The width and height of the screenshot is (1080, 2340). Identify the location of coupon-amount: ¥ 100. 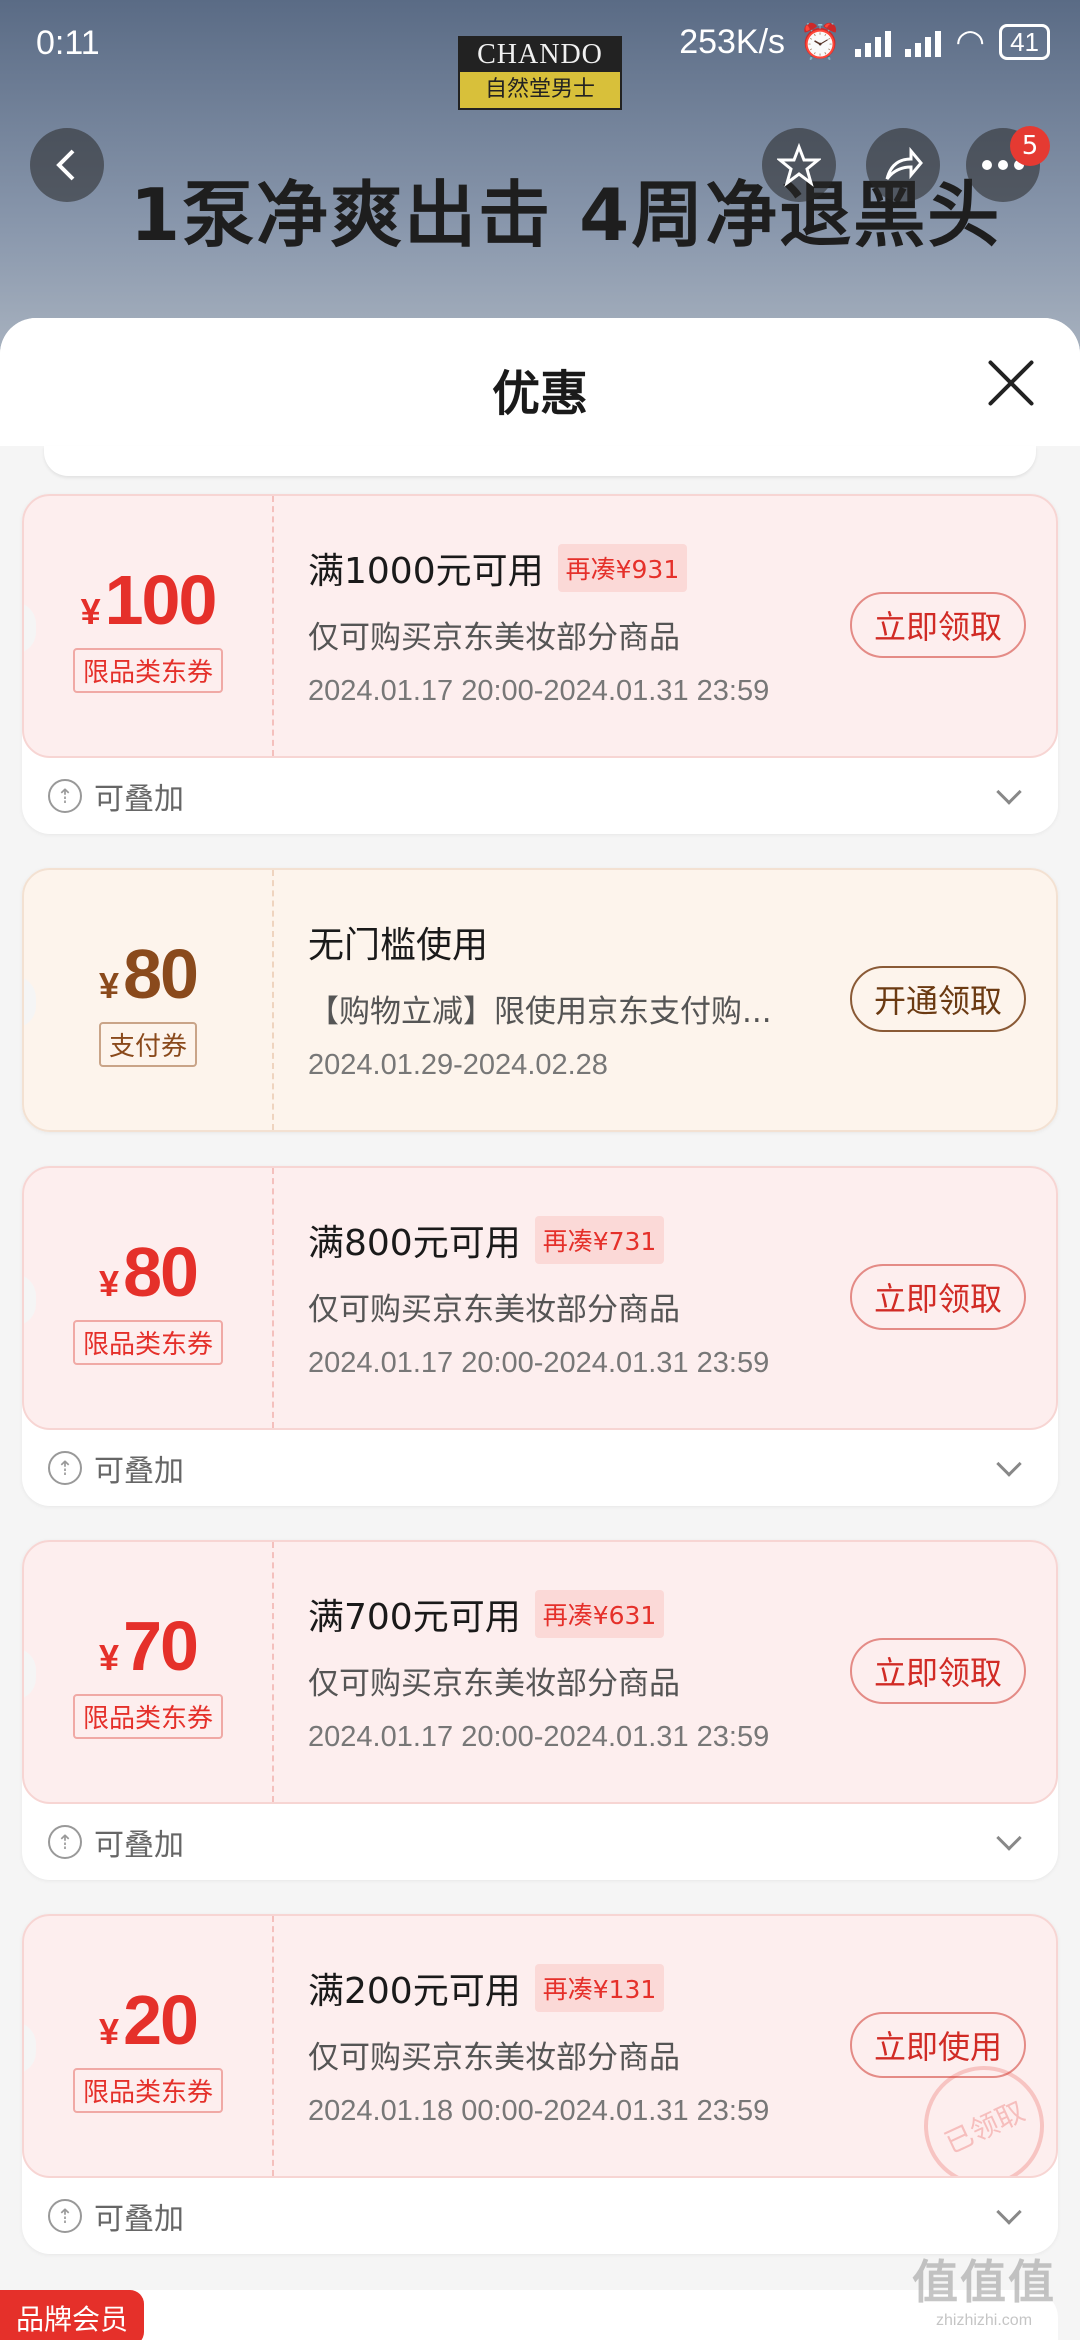
(149, 600).